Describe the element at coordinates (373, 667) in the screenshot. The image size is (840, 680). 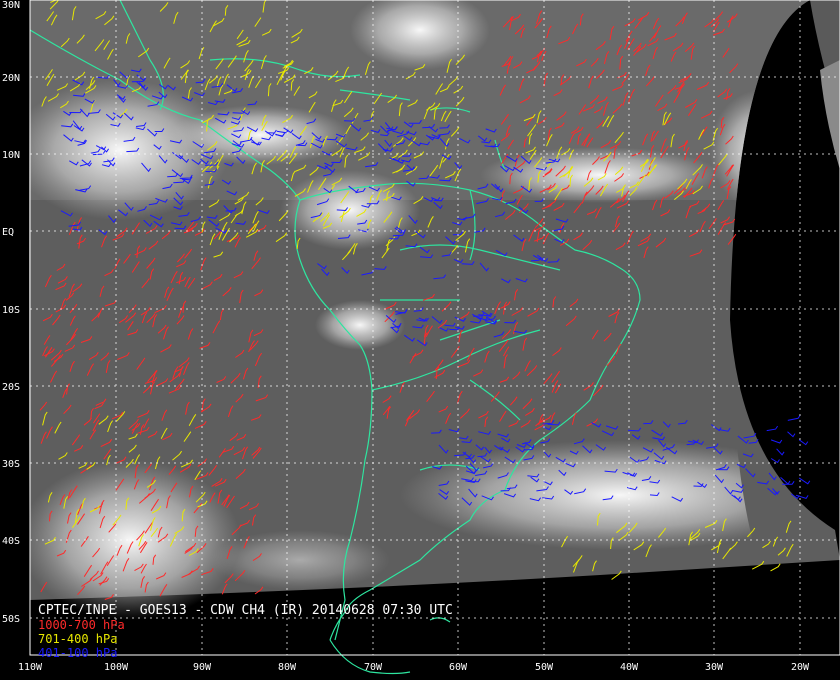
I see `longitude-label: 70W` at that location.